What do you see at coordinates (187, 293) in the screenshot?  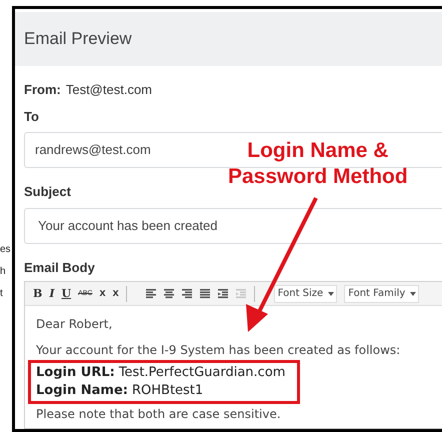 I see `alignright-icon` at bounding box center [187, 293].